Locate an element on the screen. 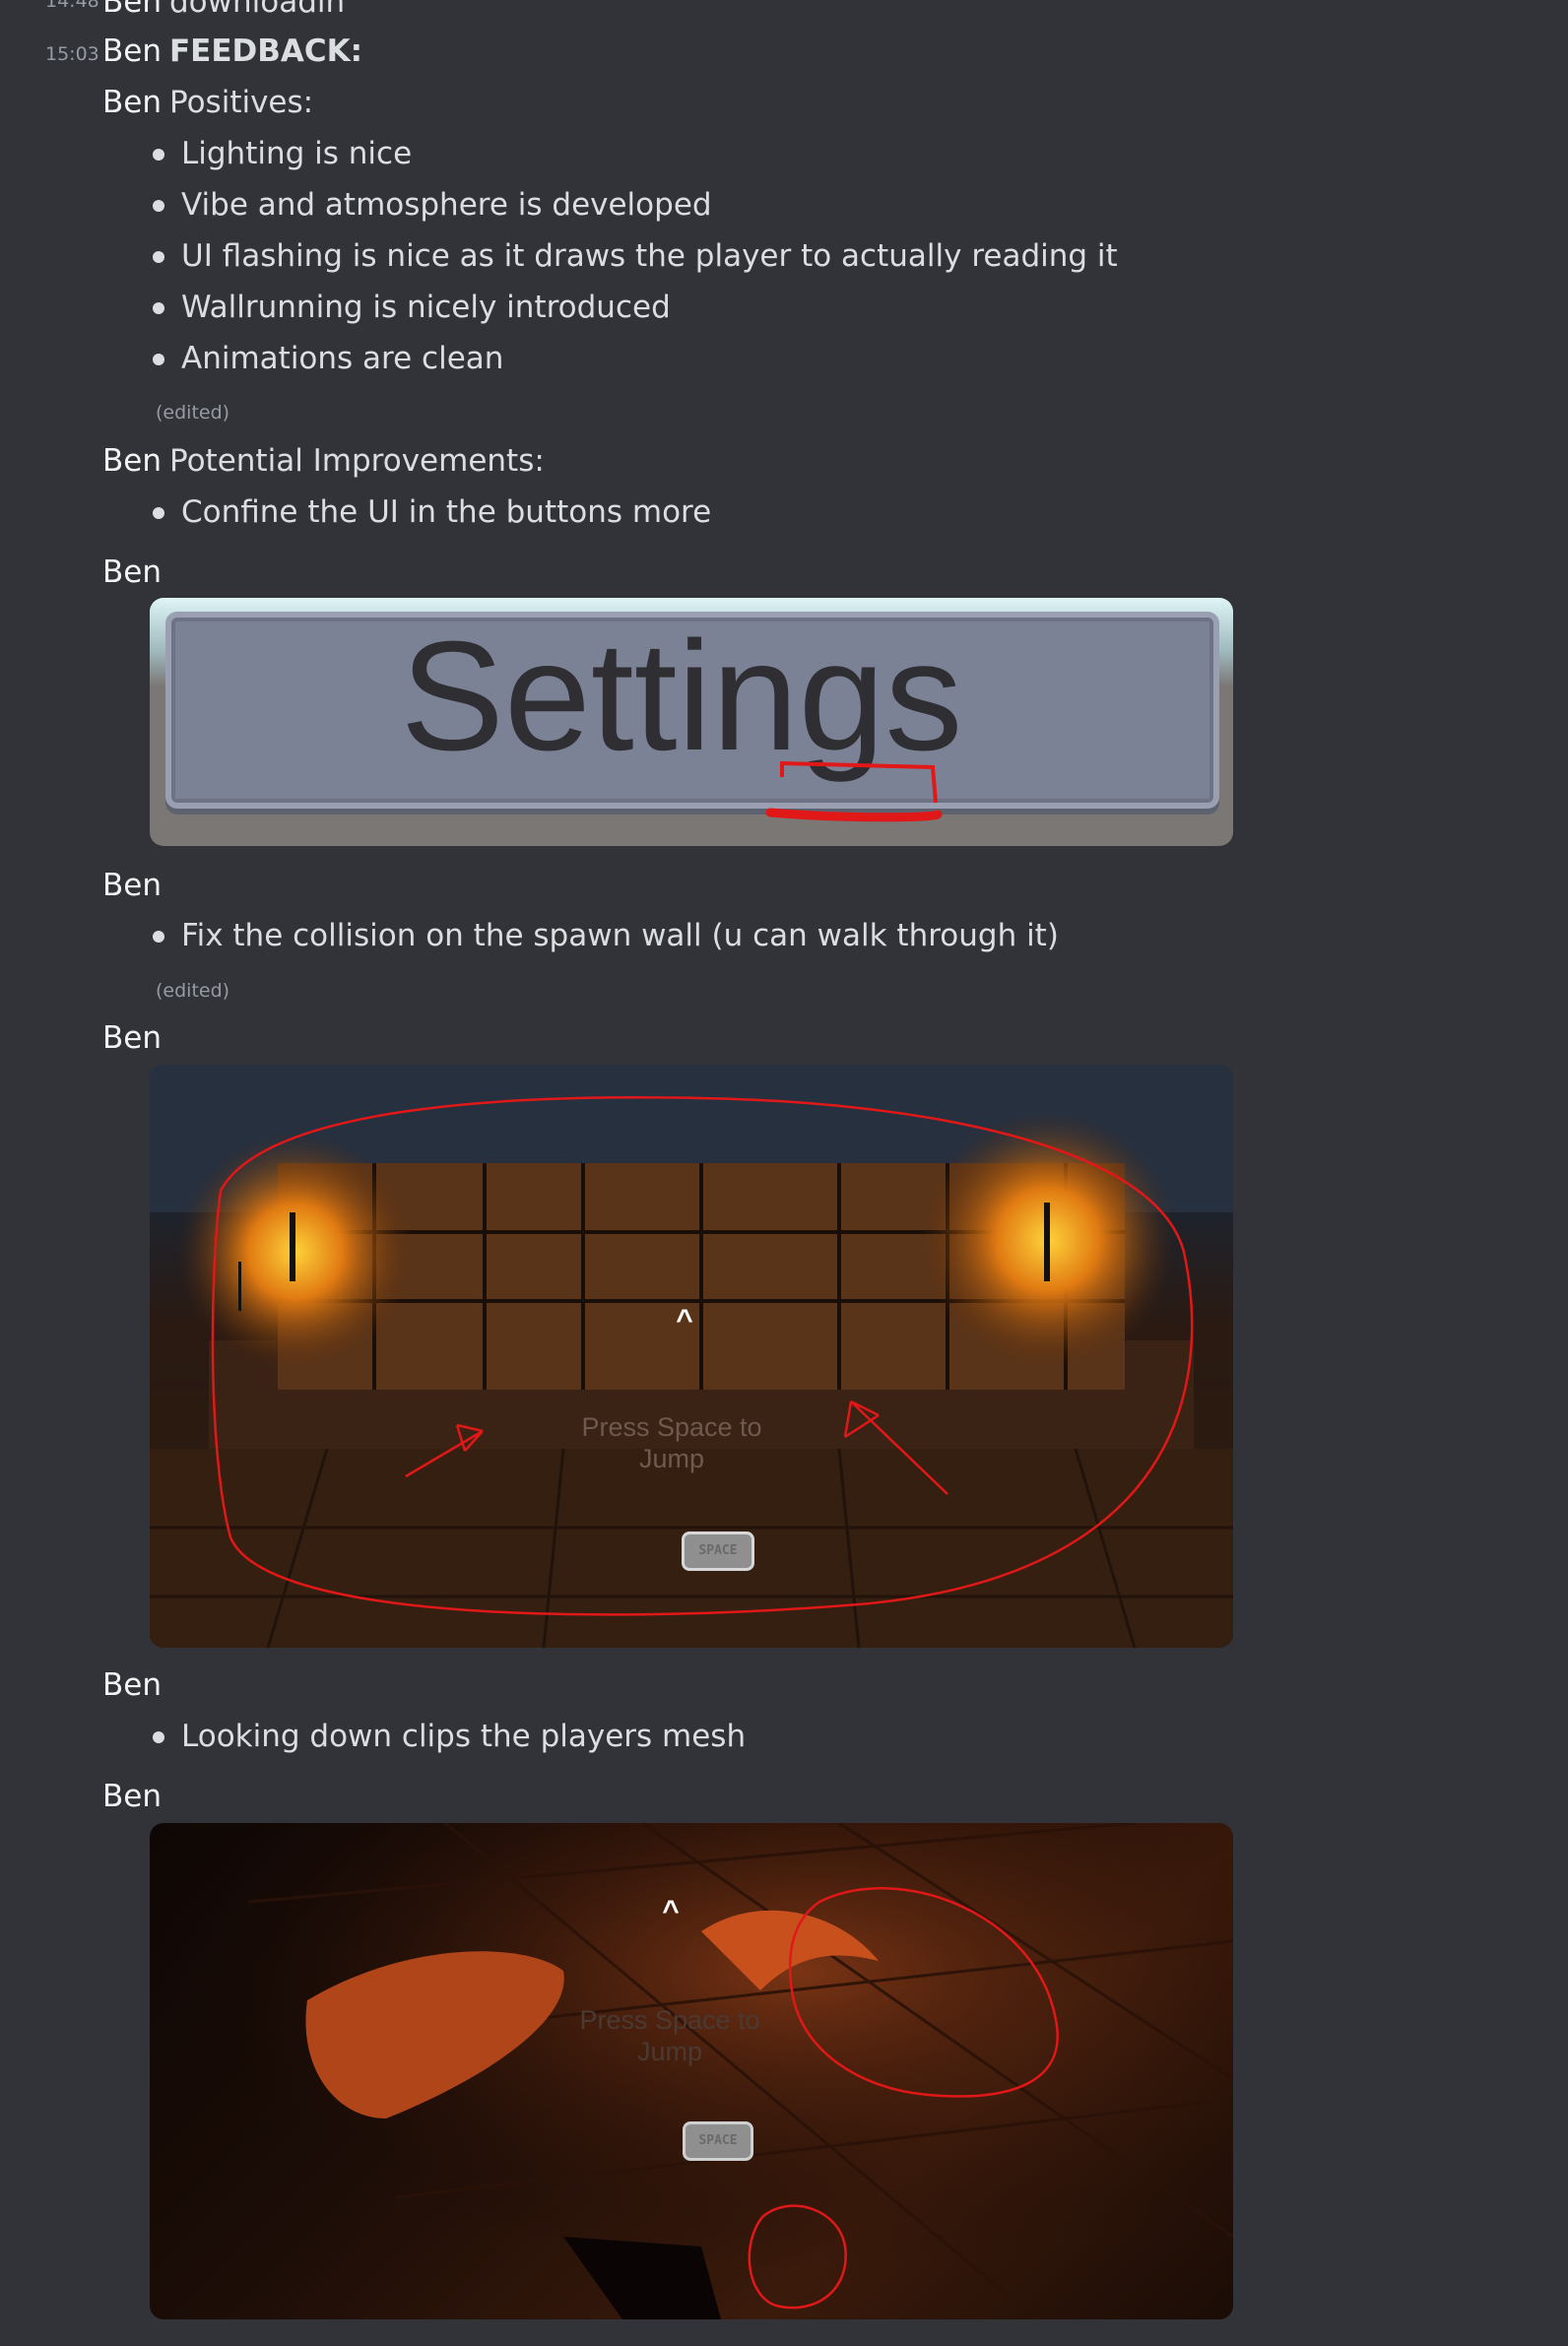 The width and height of the screenshot is (1568, 2346). list-item: Vibe and atmosphere is developed is located at coordinates (447, 205).